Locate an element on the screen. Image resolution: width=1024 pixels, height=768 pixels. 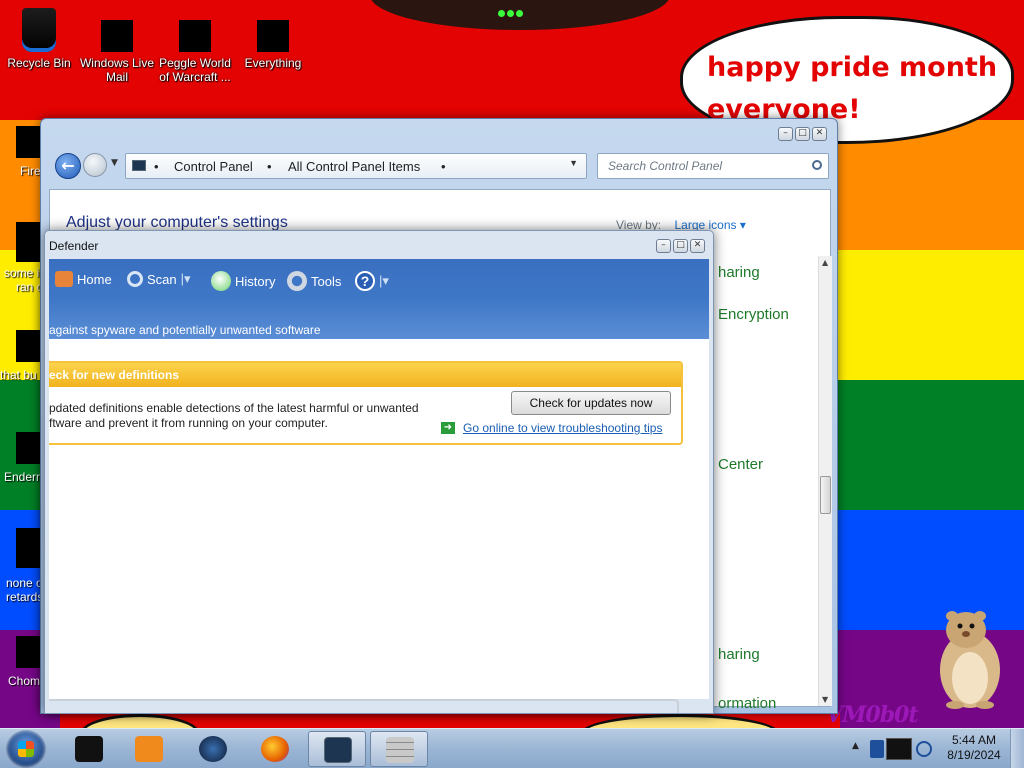
desktop-icon-chrome: Chom is located at coordinates (22, 662).